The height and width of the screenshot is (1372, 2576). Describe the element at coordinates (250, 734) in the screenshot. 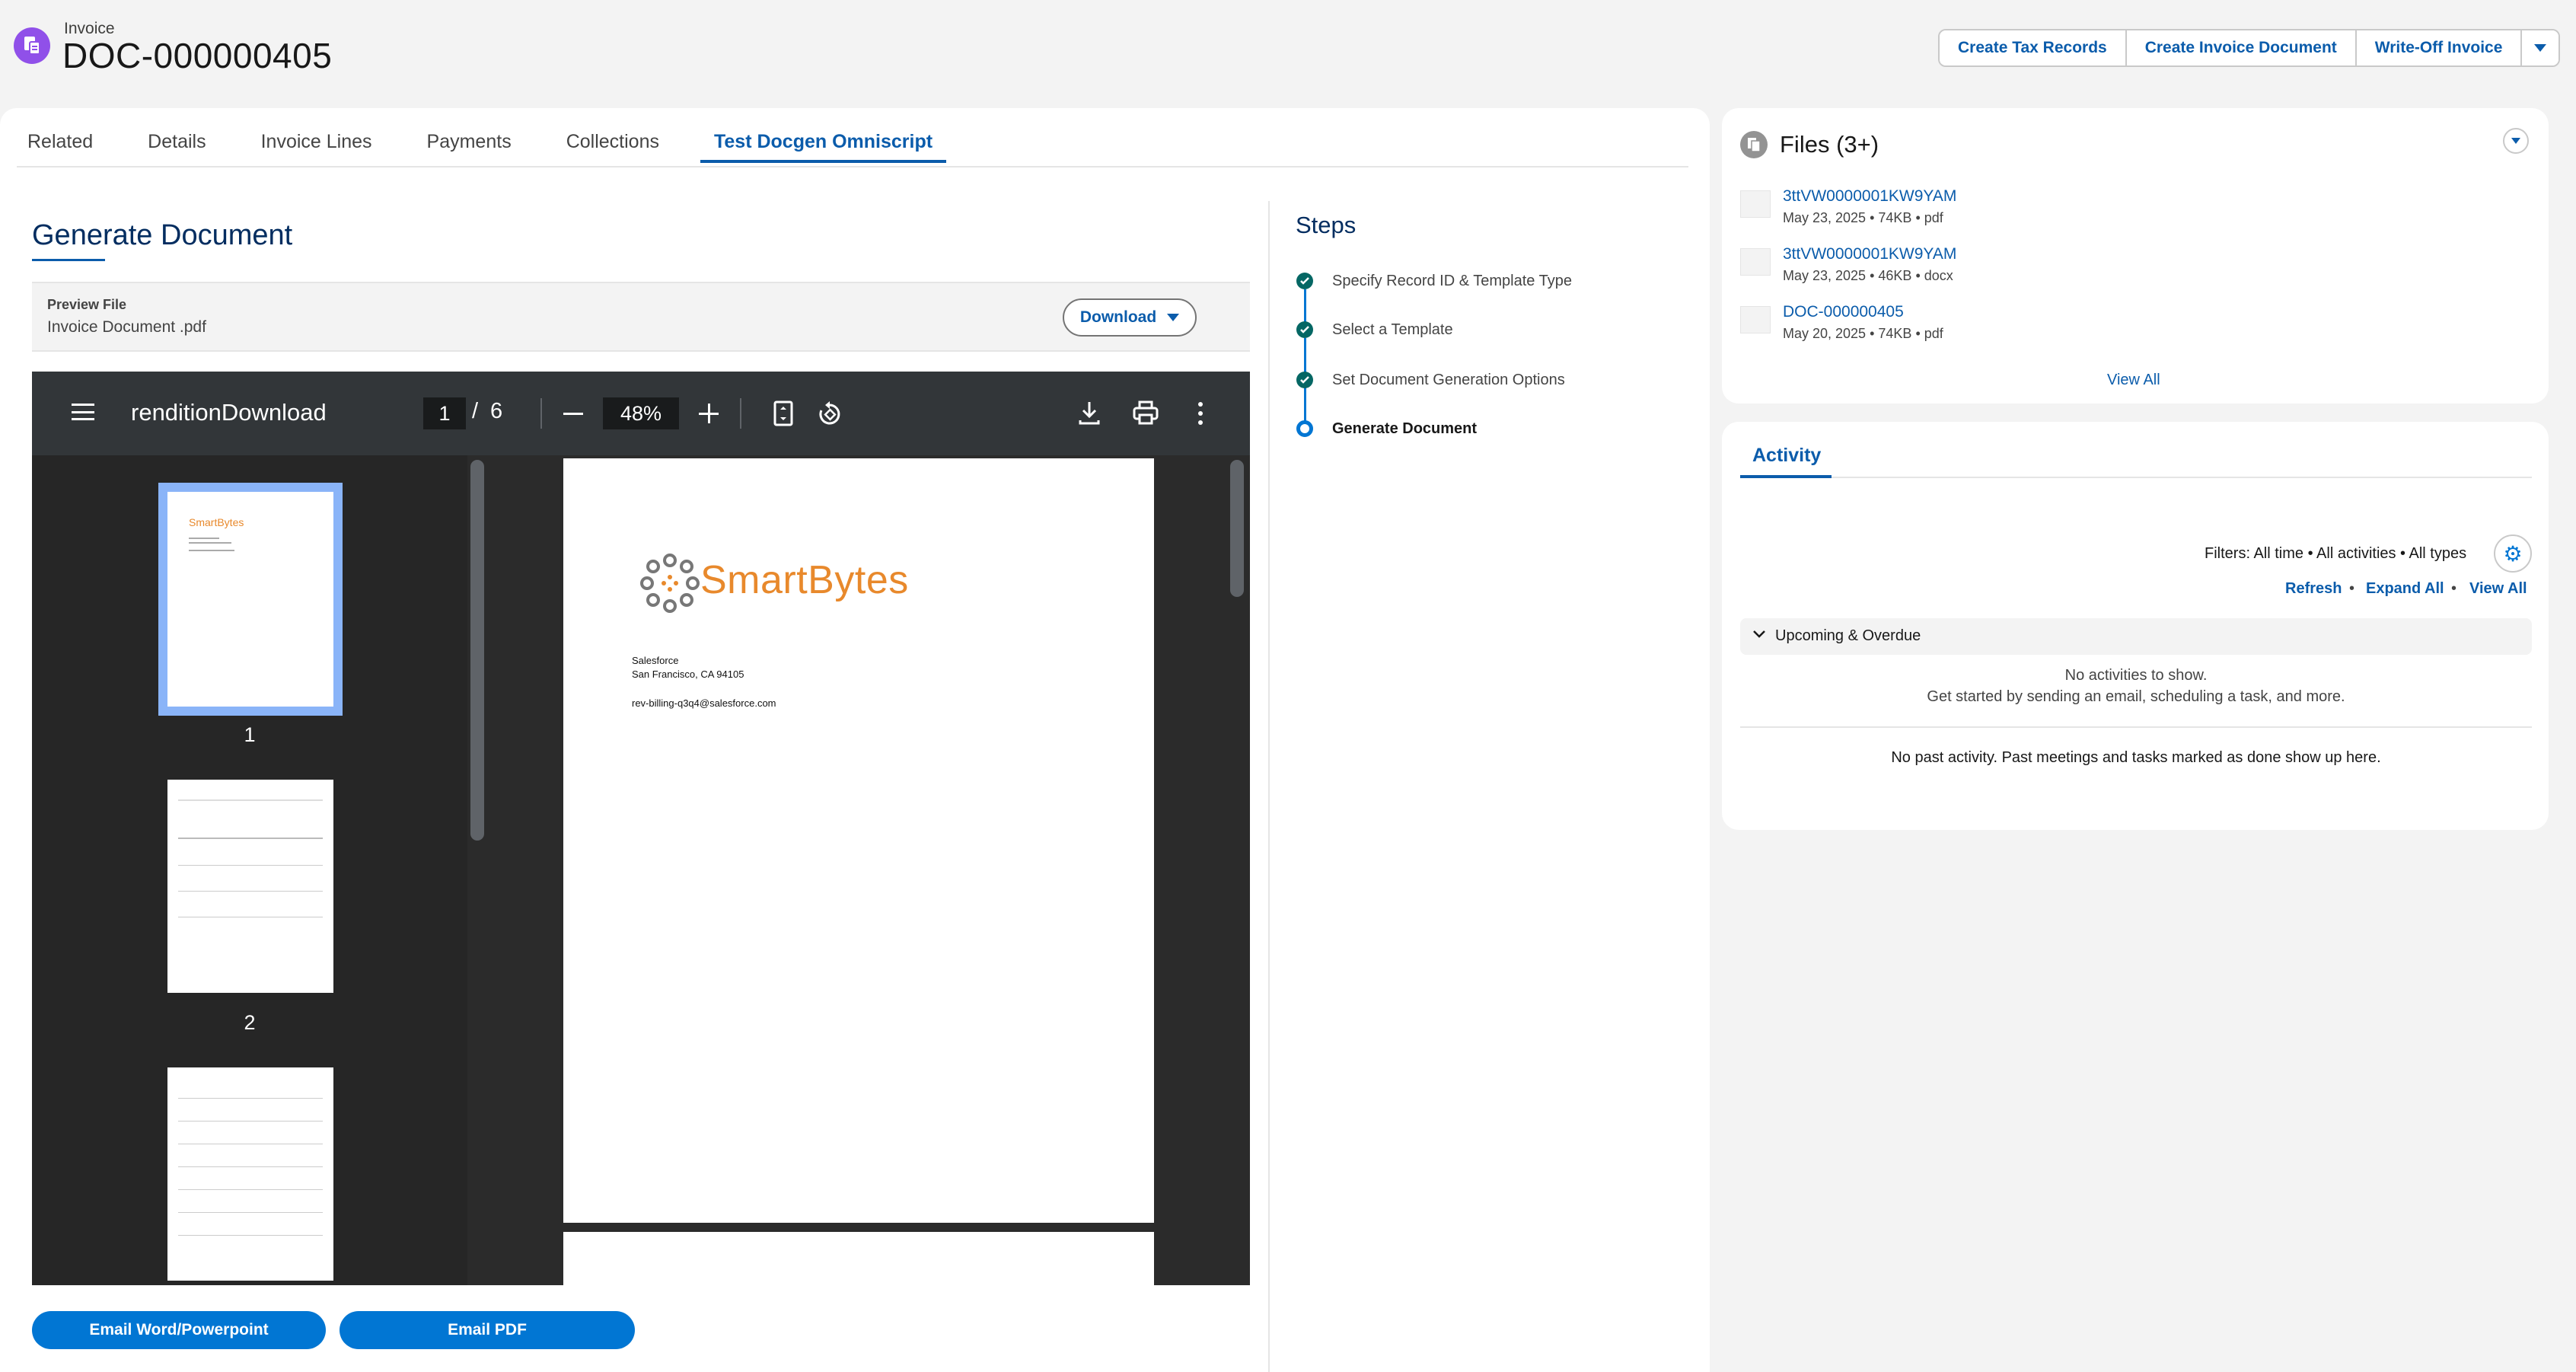

I see `thumbnail-label: 1` at that location.